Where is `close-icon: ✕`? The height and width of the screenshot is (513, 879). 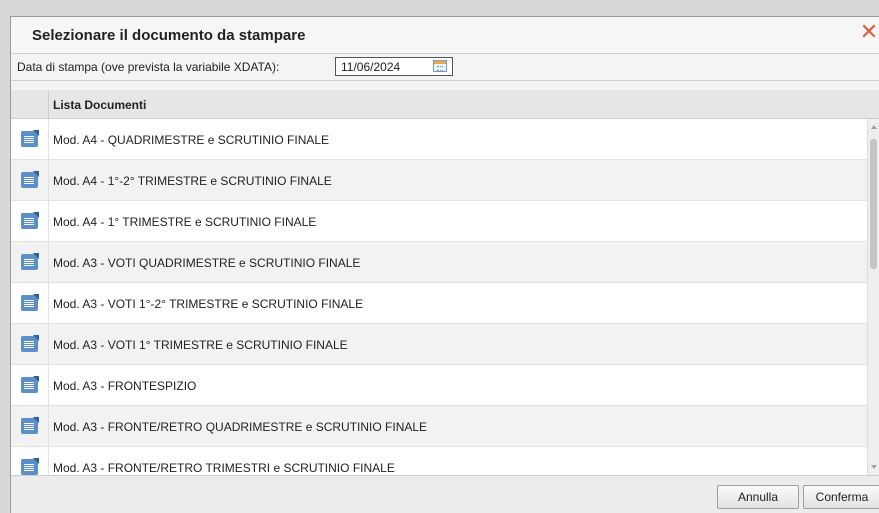 close-icon: ✕ is located at coordinates (869, 33).